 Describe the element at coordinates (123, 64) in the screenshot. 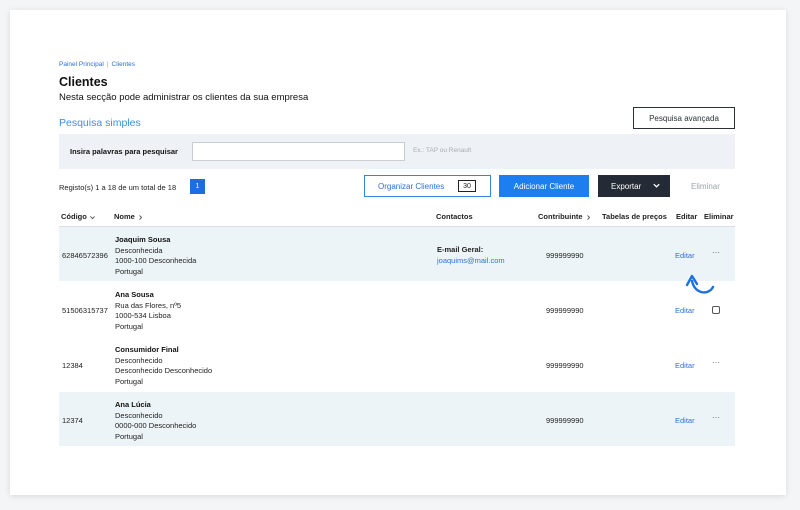

I see `breadcrumb-current: Clientes` at that location.